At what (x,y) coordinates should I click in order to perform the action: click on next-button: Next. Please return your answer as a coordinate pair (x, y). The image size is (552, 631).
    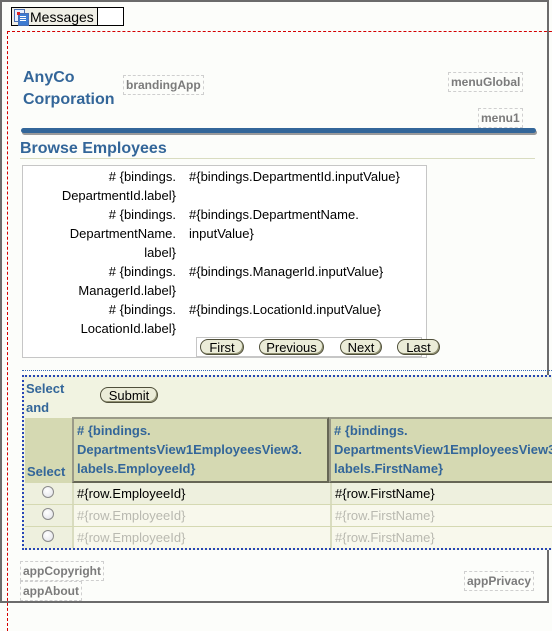
    Looking at the image, I should click on (361, 347).